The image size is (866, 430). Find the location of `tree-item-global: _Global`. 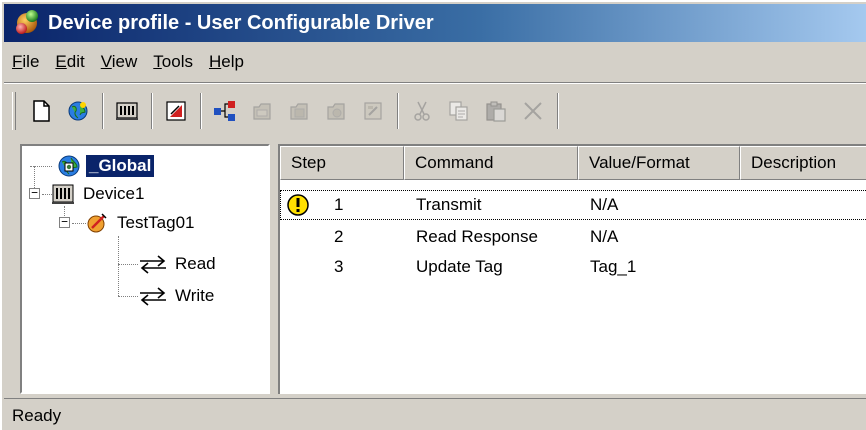

tree-item-global: _Global is located at coordinates (105, 166).